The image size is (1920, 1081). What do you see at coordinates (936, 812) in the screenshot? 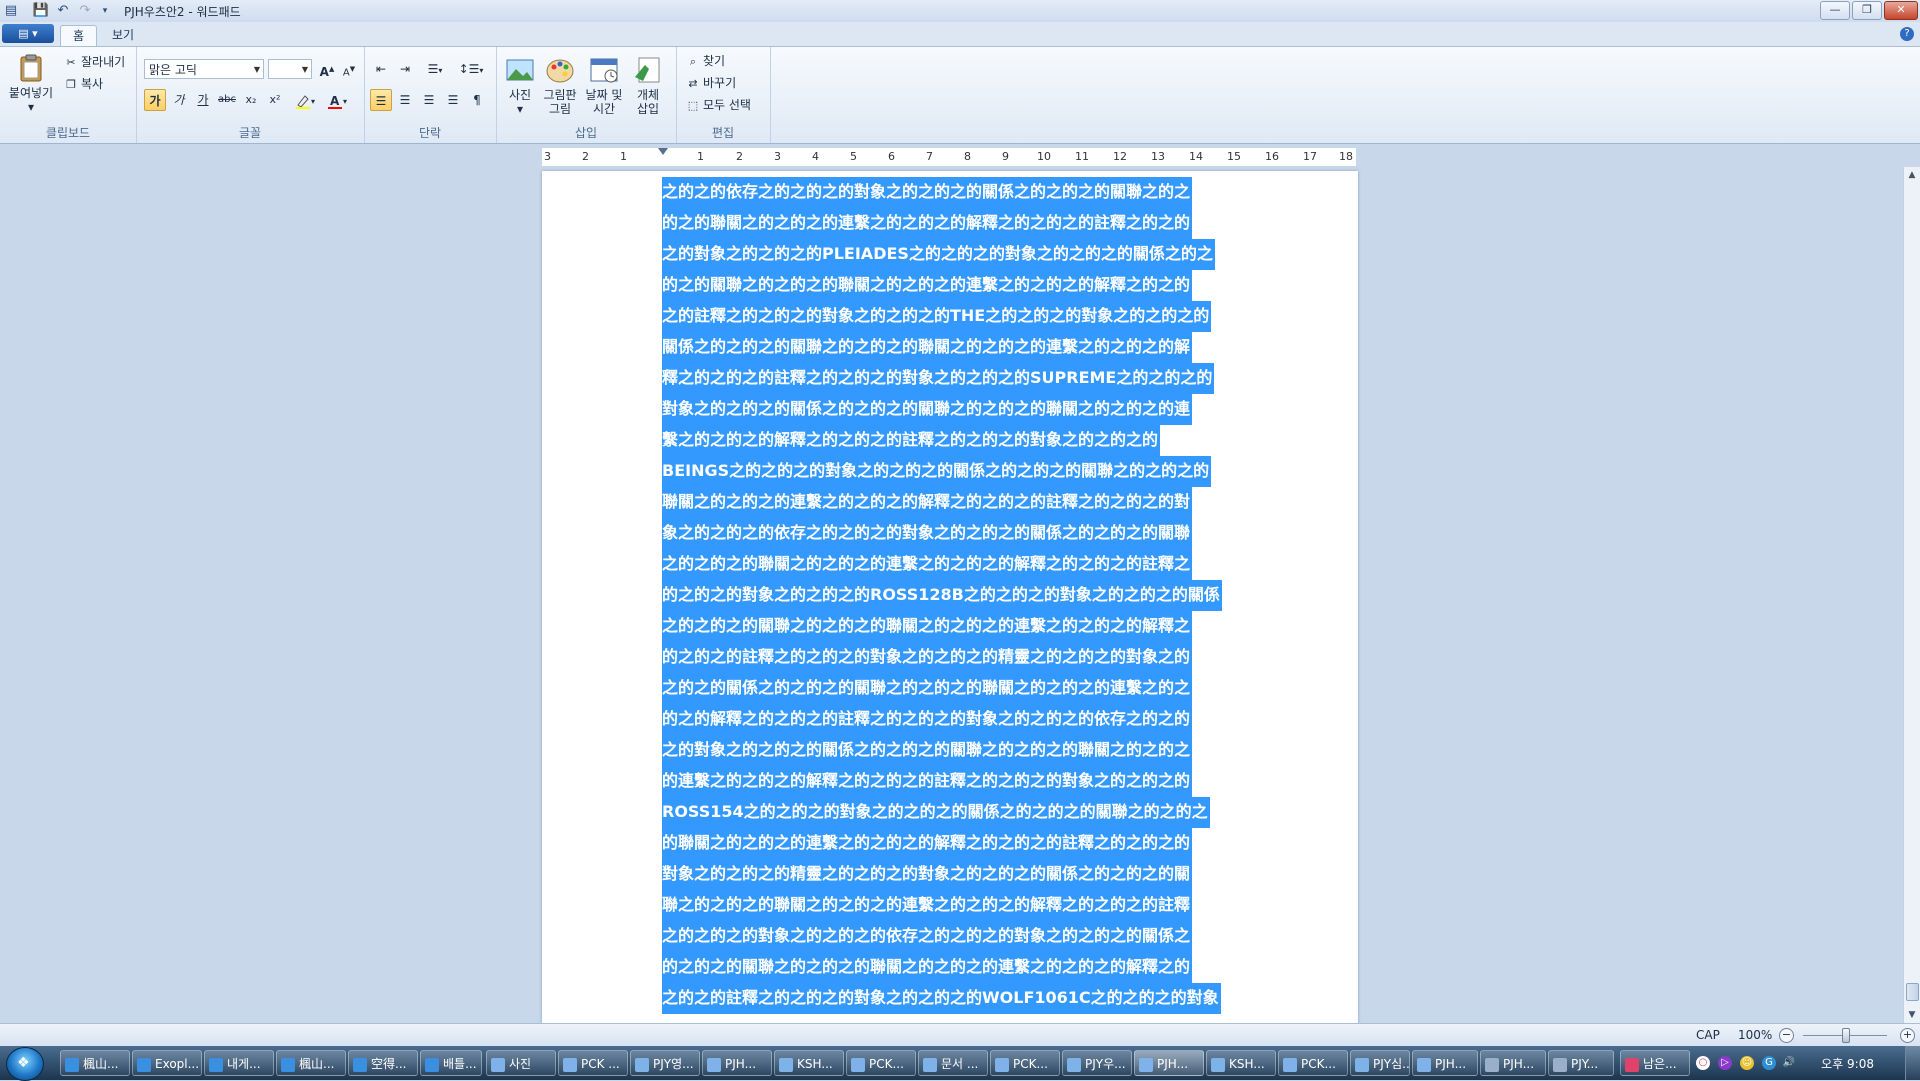
I see `selected-text: ROSS154之的之的之的對象之的之的之的關係之的之的之的關聯之的之的之` at bounding box center [936, 812].